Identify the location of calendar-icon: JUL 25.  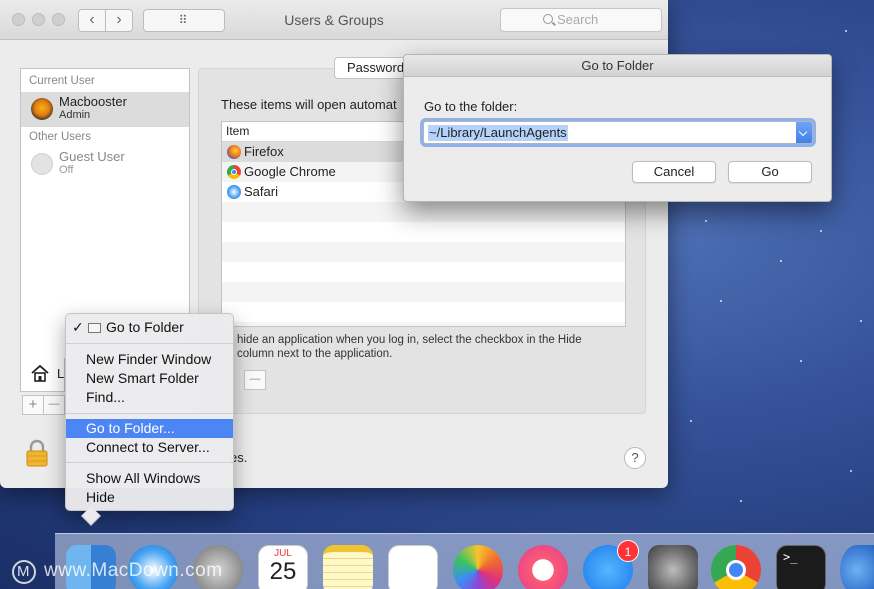
(283, 567).